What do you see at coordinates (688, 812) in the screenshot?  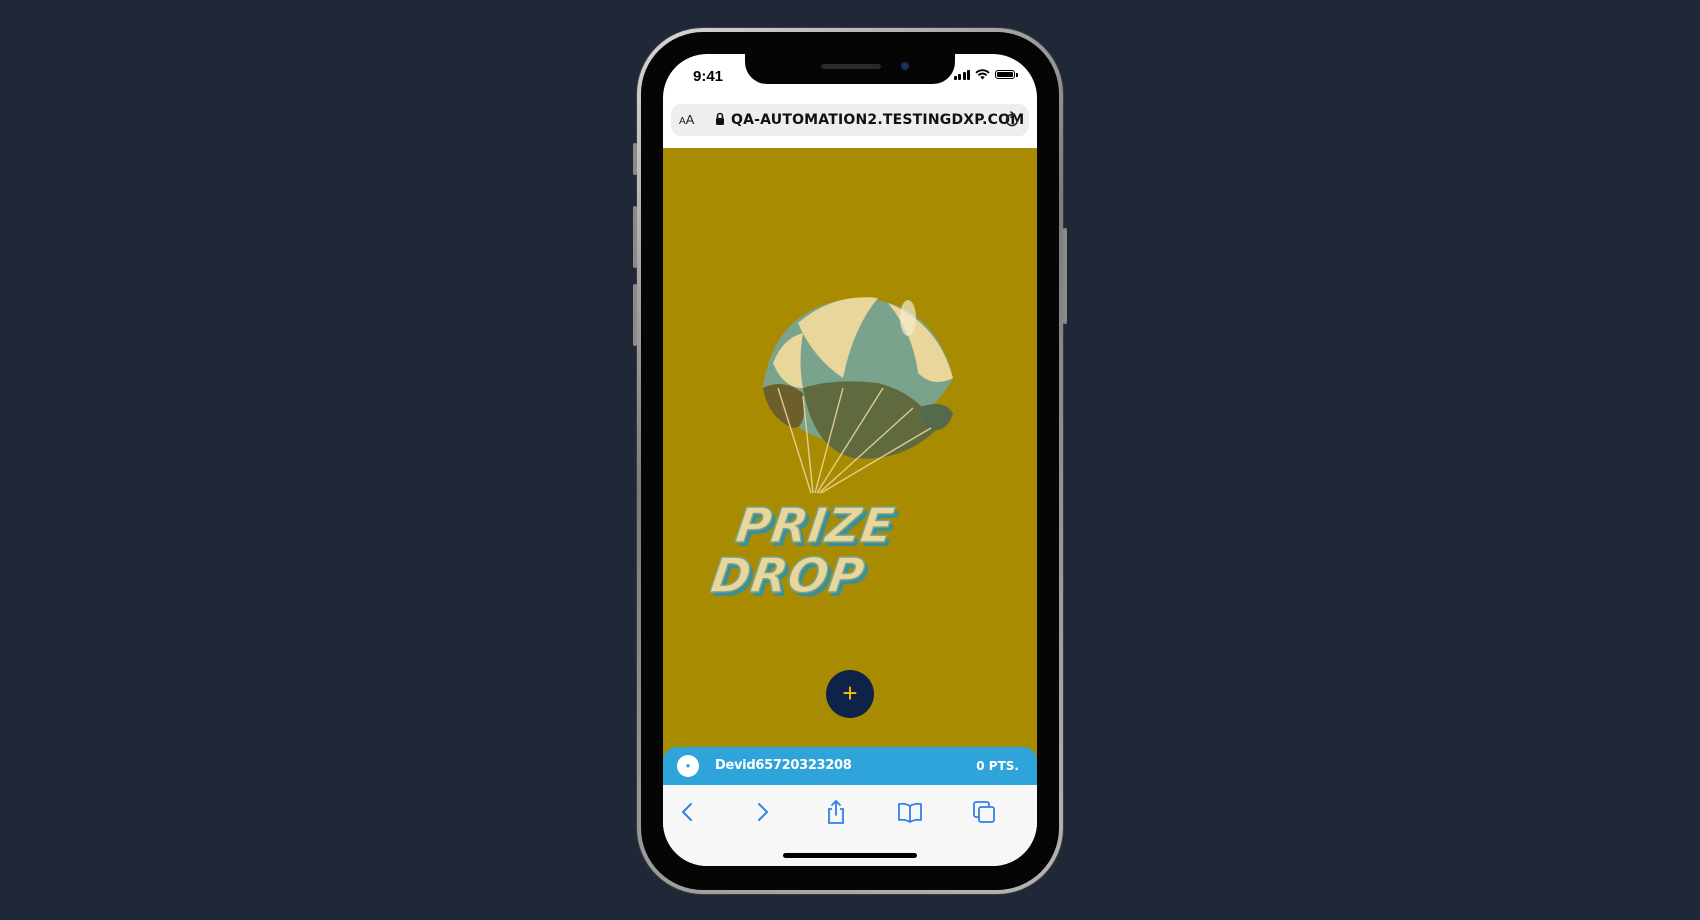 I see `back-icon` at bounding box center [688, 812].